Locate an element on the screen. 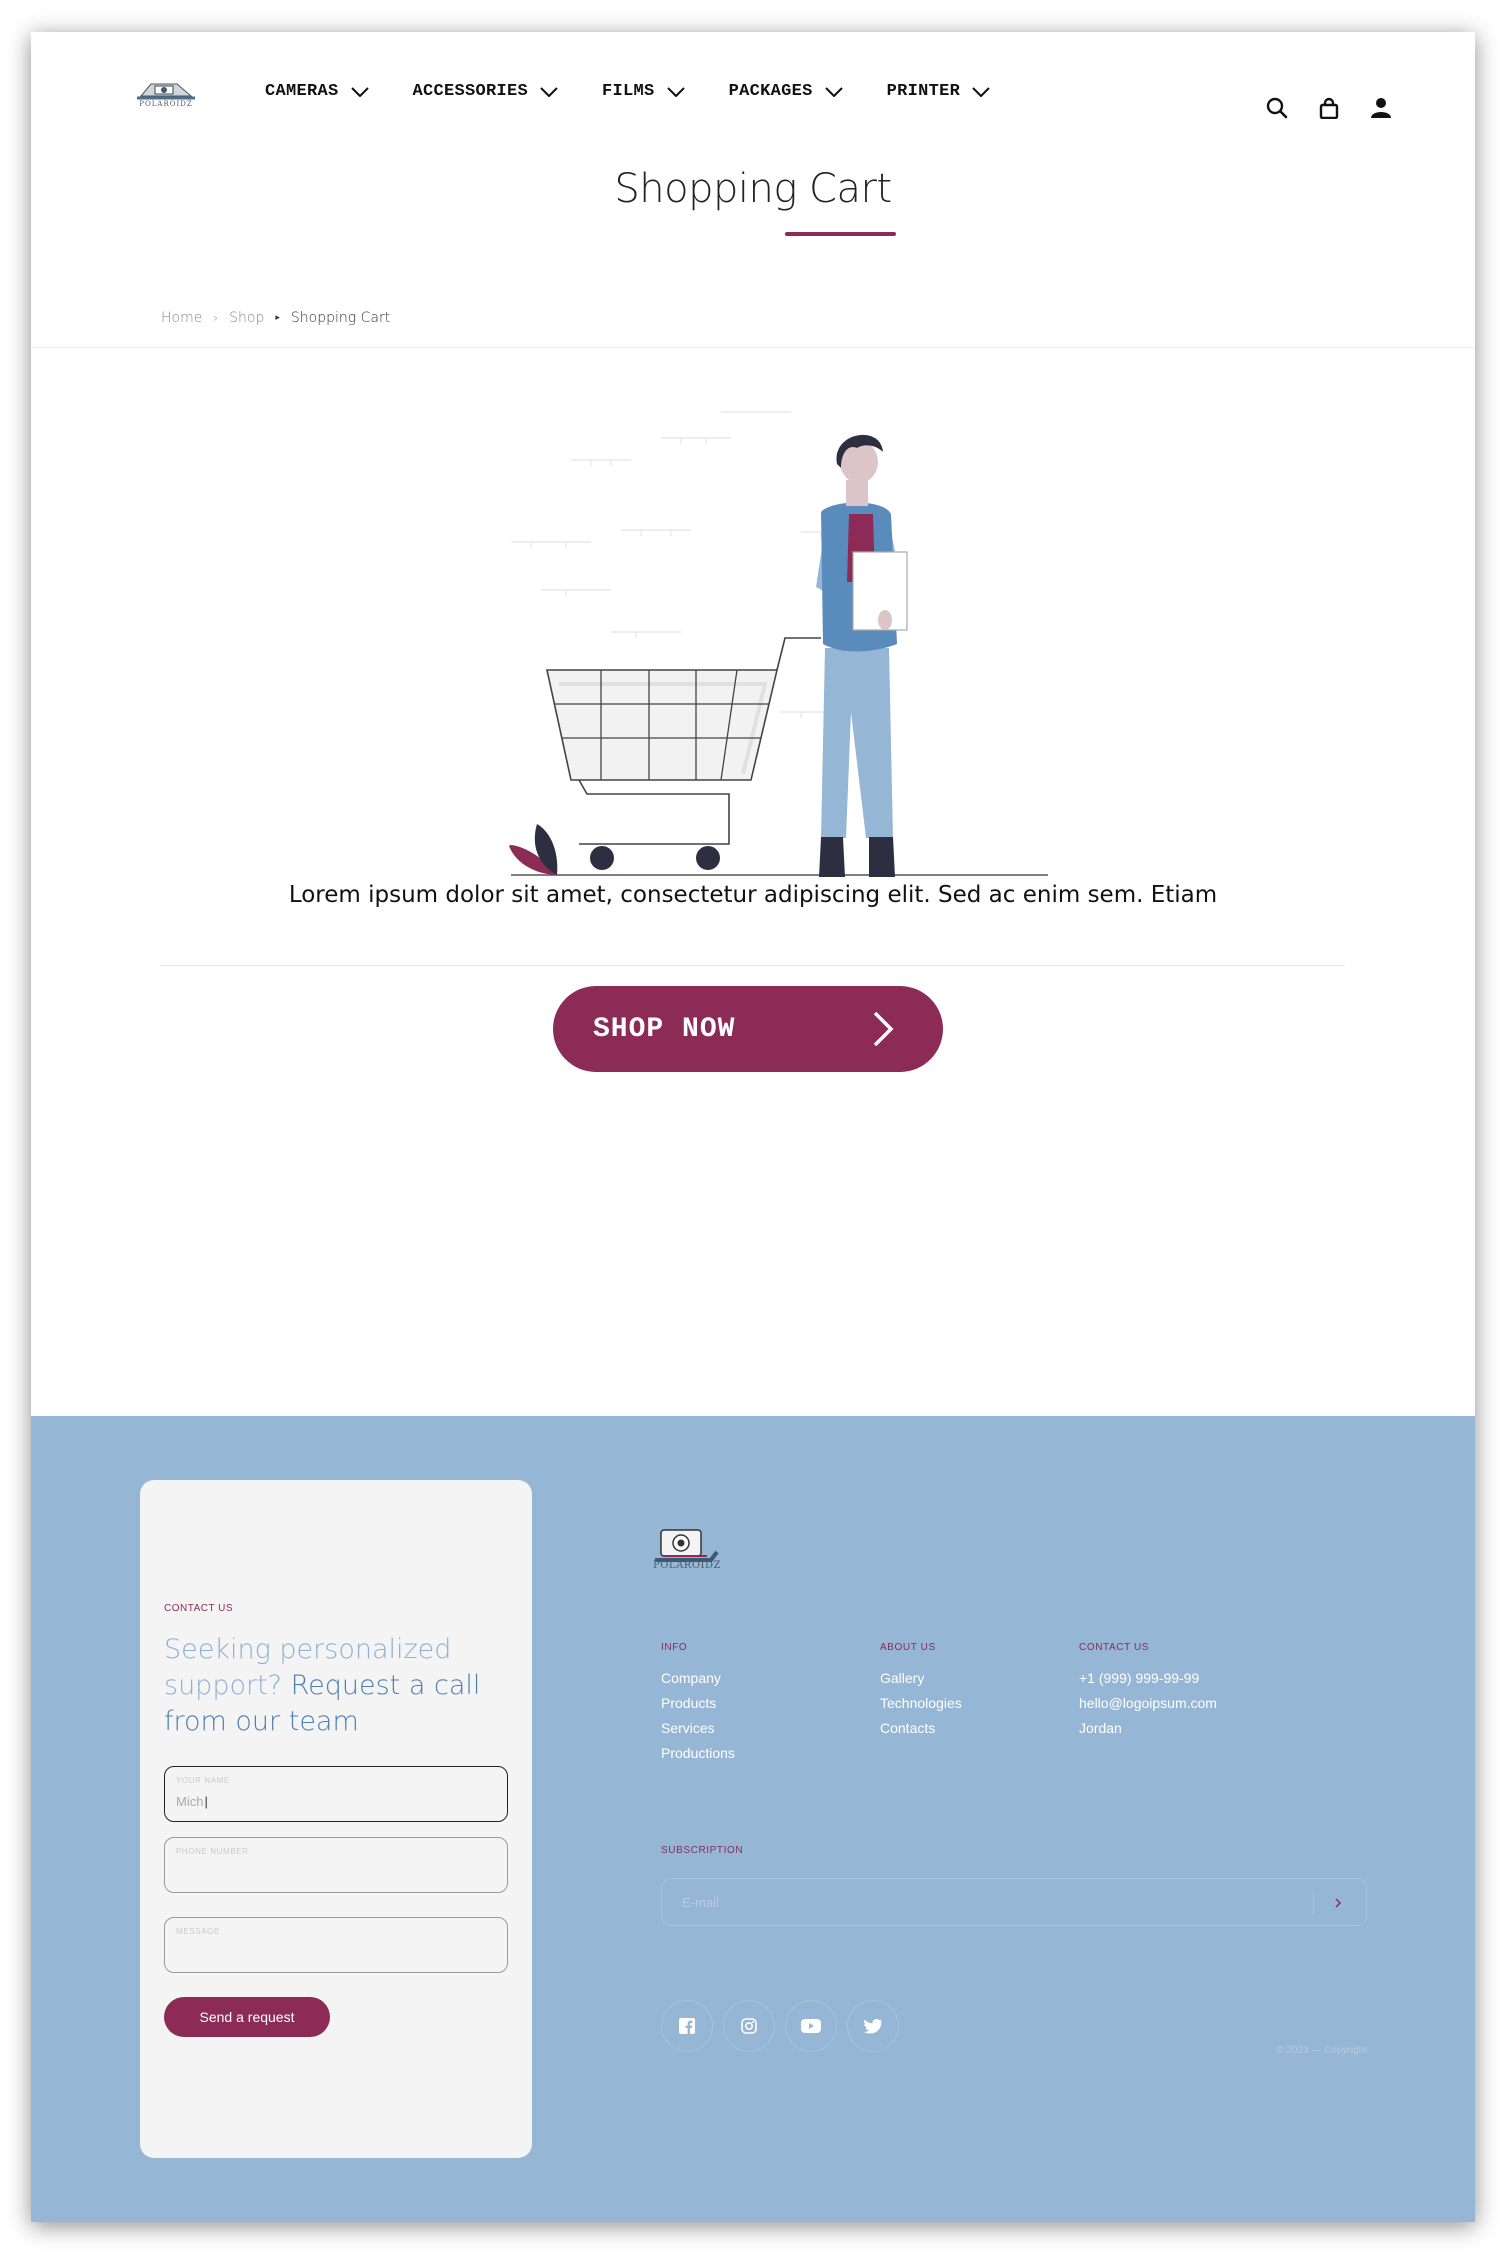  header-actions is located at coordinates (1329, 108).